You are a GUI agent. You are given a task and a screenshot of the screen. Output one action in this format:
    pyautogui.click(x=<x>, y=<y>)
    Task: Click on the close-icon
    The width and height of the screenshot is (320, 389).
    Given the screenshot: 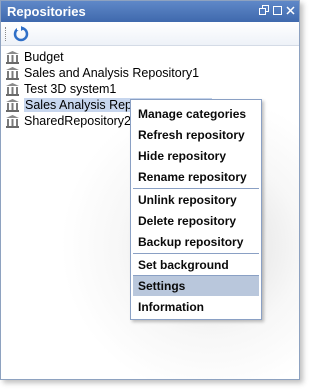 What is the action you would take?
    pyautogui.click(x=290, y=10)
    